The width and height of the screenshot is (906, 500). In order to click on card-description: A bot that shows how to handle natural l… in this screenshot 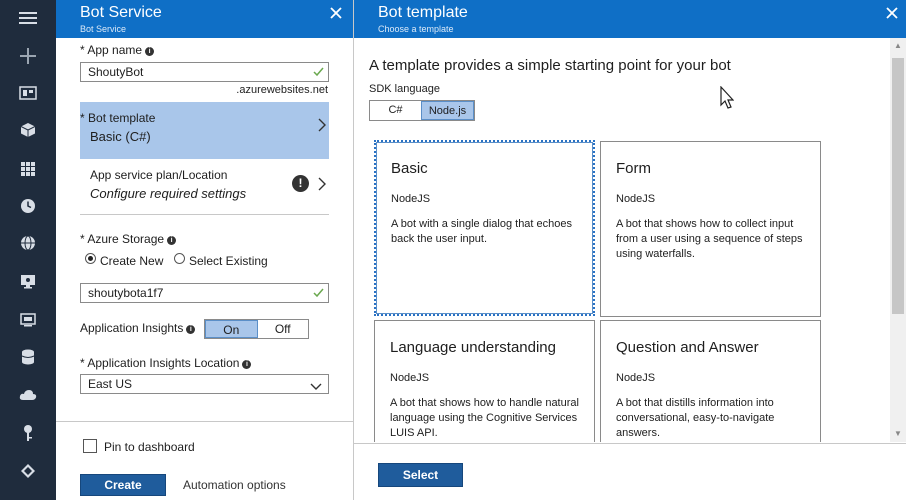, I will do `click(484, 418)`.